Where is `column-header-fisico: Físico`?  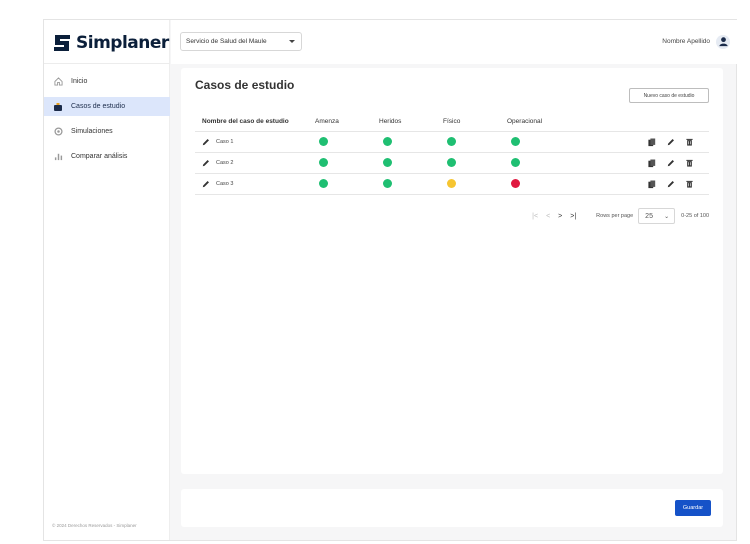 column-header-fisico: Físico is located at coordinates (452, 121).